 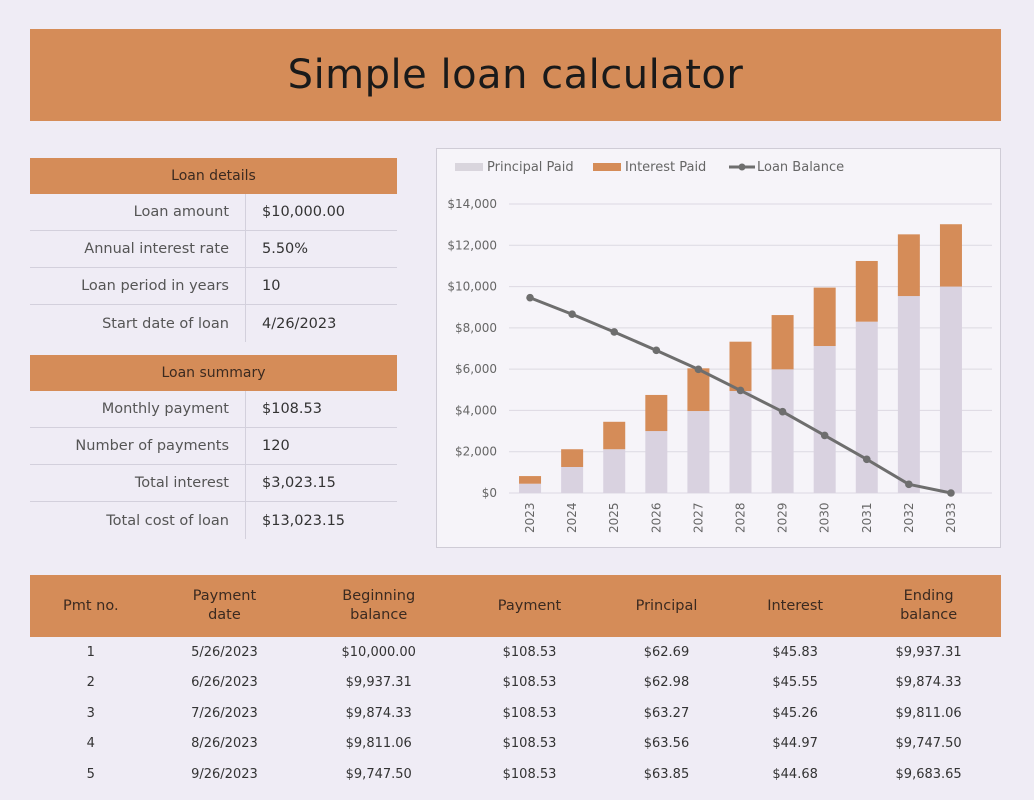 What do you see at coordinates (138, 446) in the screenshot?
I see `row-label: Number of payments` at bounding box center [138, 446].